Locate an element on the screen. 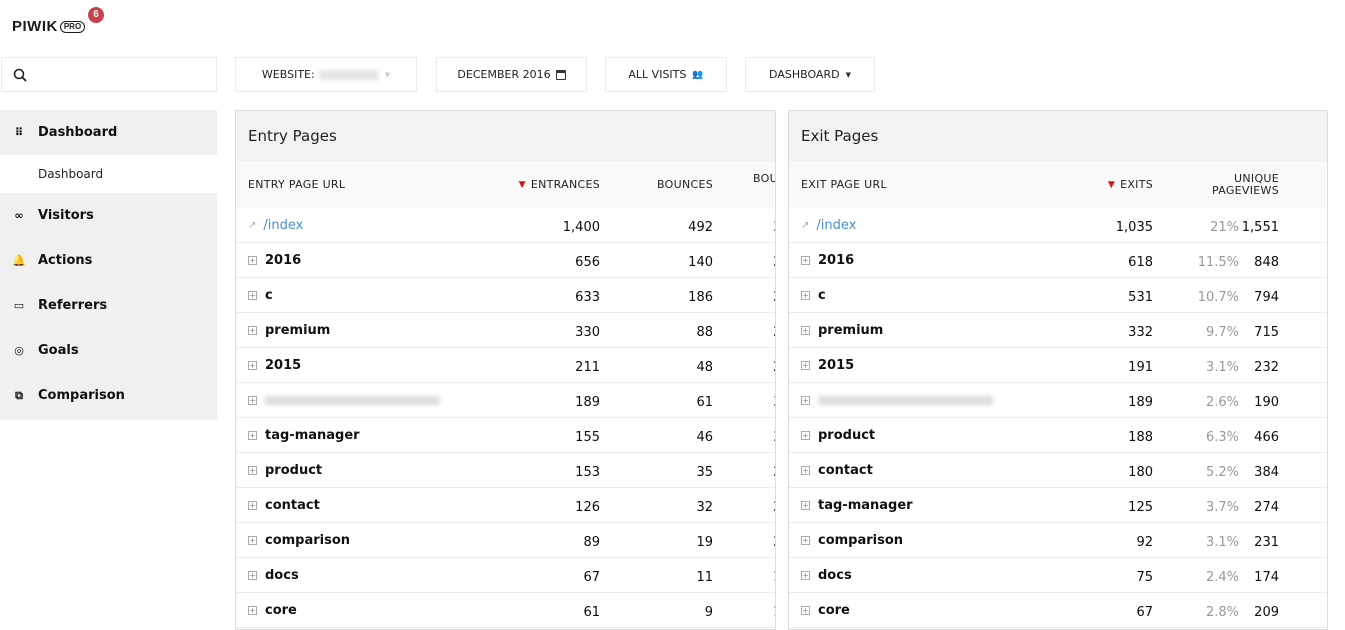  table-row: +c6331862 is located at coordinates (505, 295).